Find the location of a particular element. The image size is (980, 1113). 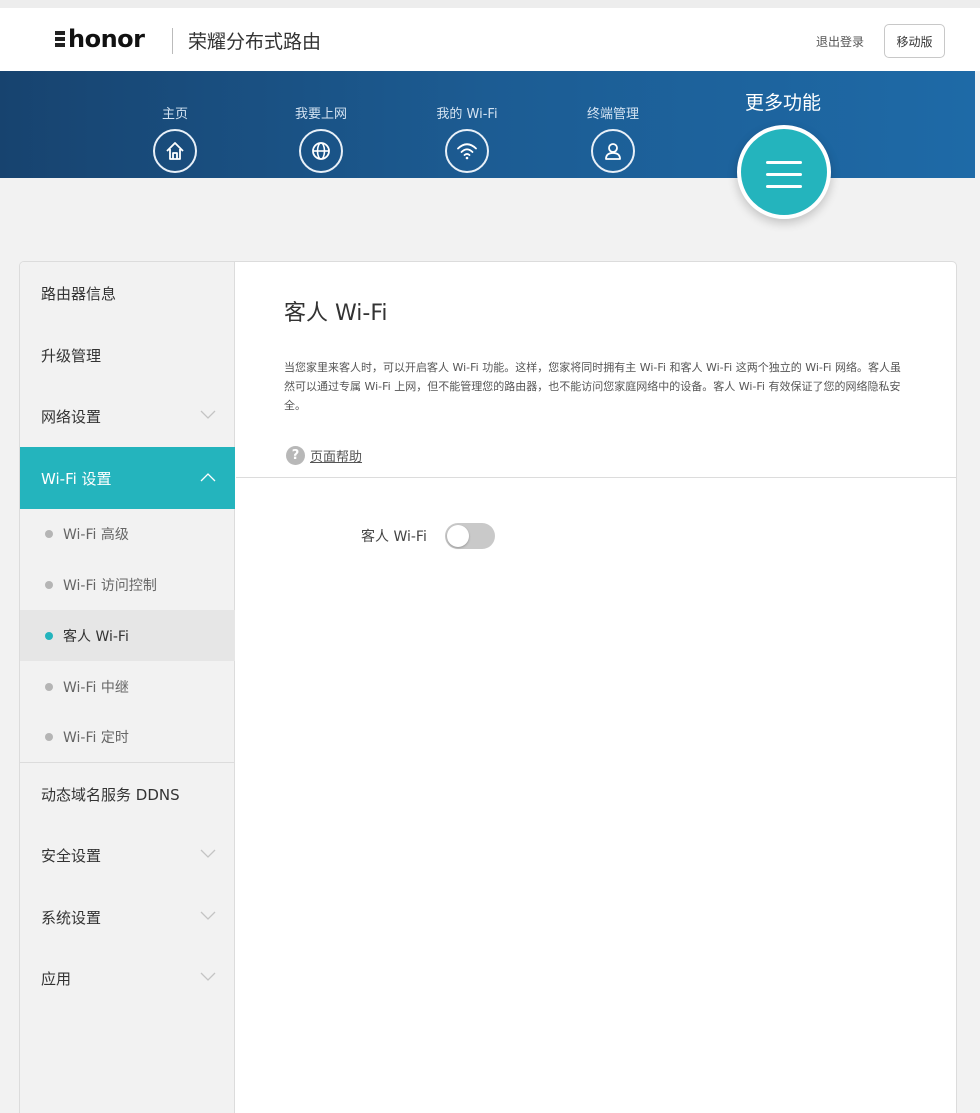

nav-home: 主页 is located at coordinates (175, 122).